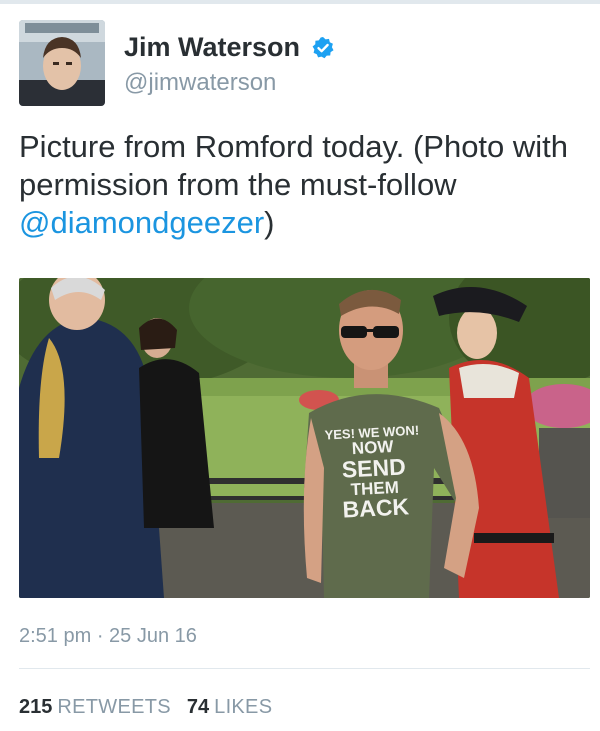 The height and width of the screenshot is (731, 600). What do you see at coordinates (114, 707) in the screenshot?
I see `retweets-label: RETWEETS` at bounding box center [114, 707].